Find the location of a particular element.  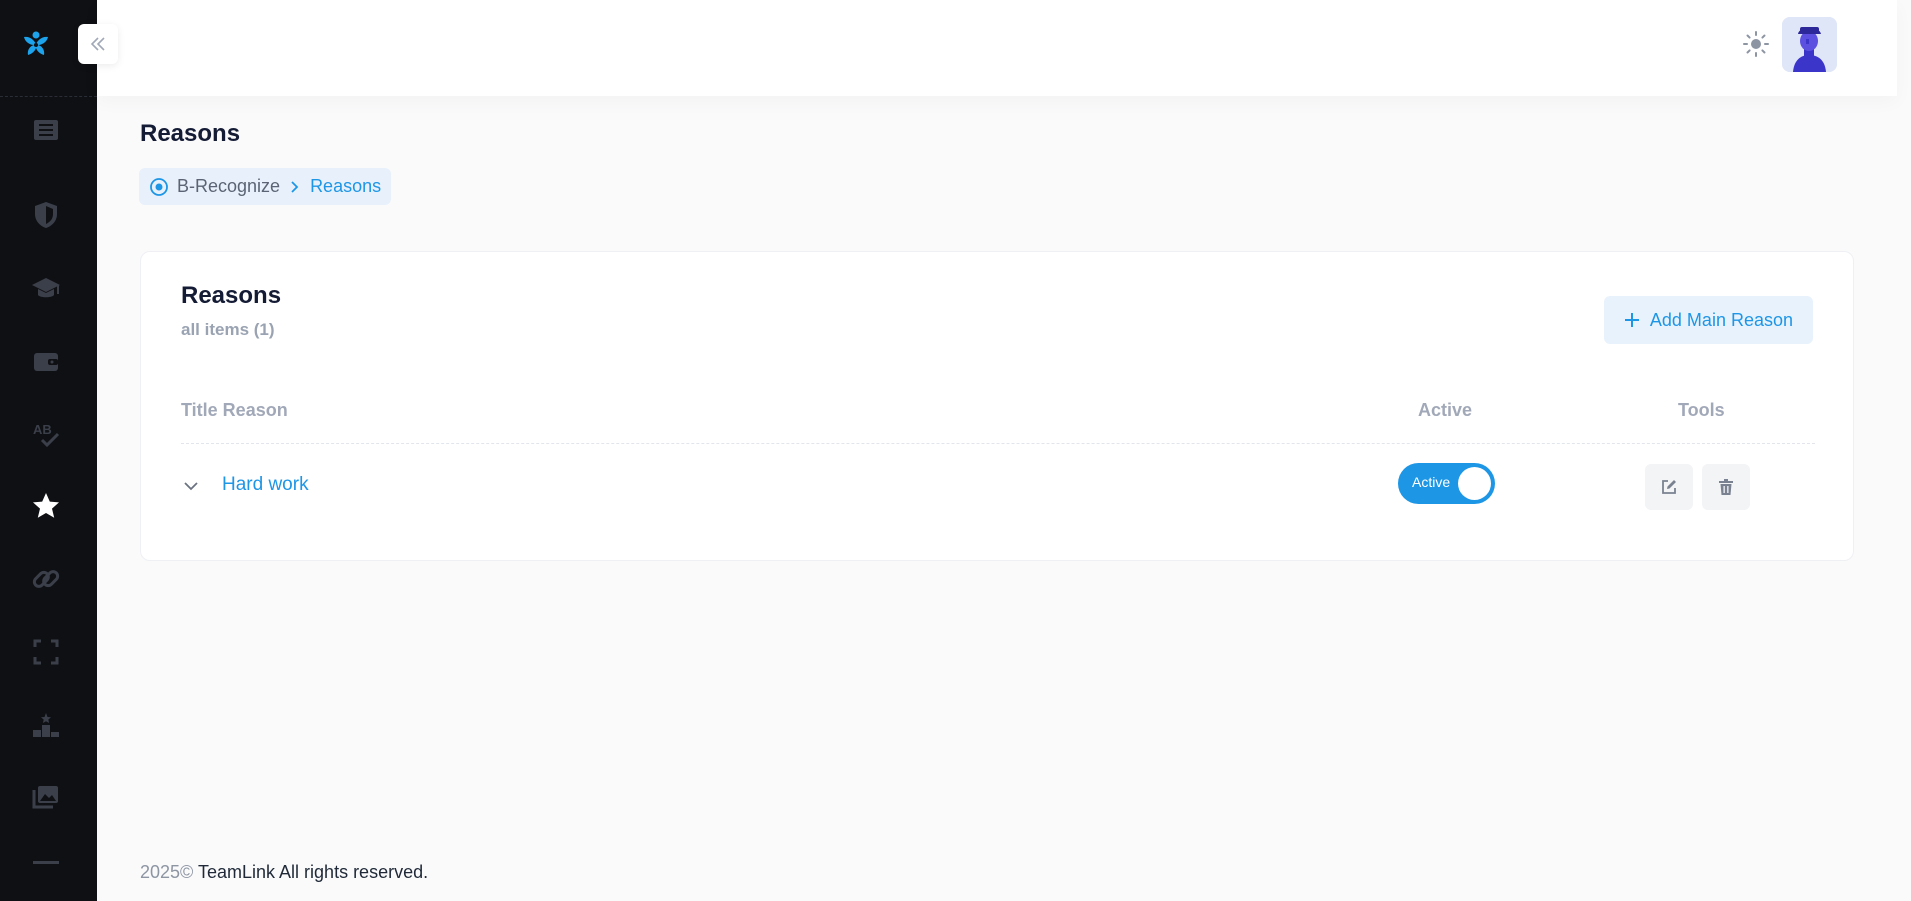

reason-title-link: Hard work is located at coordinates (265, 485).